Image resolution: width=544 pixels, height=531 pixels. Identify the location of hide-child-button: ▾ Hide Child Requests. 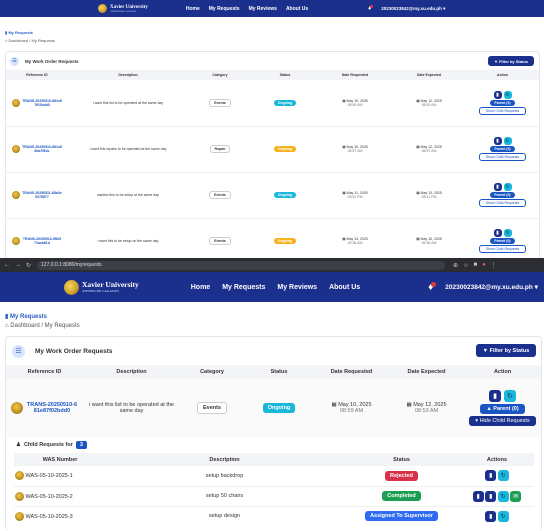
(502, 421).